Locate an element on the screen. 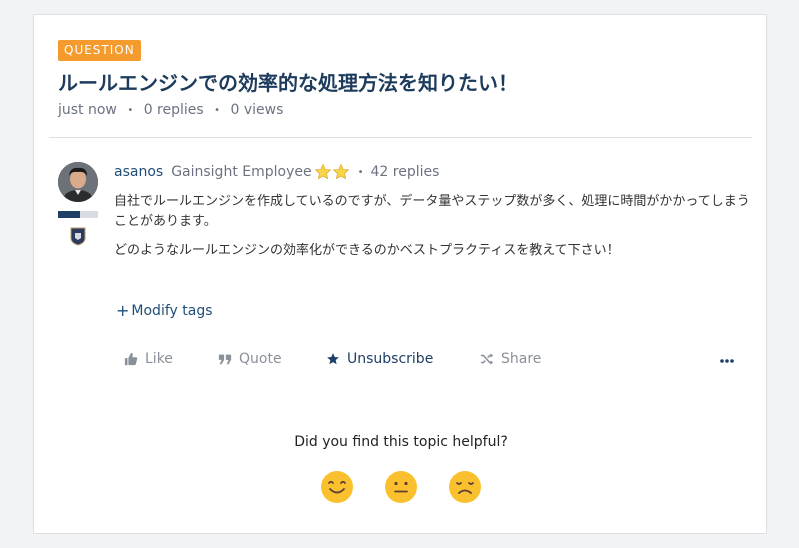 This screenshot has height=548, width=799. unsubscribe-button: Unsubscribe is located at coordinates (379, 359).